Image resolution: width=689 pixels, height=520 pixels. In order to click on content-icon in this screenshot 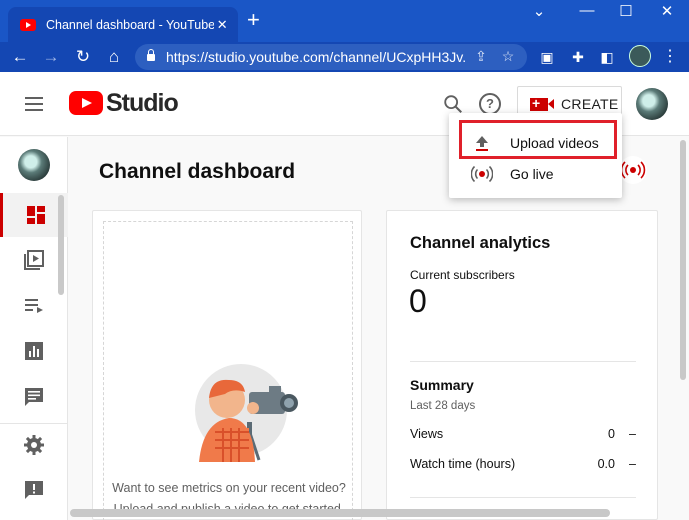, I will do `click(34, 260)`.